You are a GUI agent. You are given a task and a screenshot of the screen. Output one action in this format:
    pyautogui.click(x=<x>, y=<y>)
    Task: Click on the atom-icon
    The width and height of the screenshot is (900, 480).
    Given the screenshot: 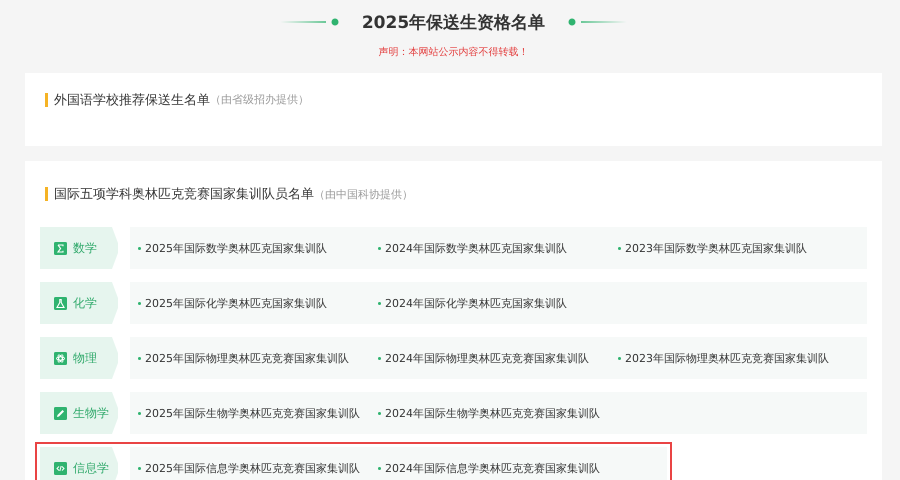 What is the action you would take?
    pyautogui.click(x=60, y=358)
    